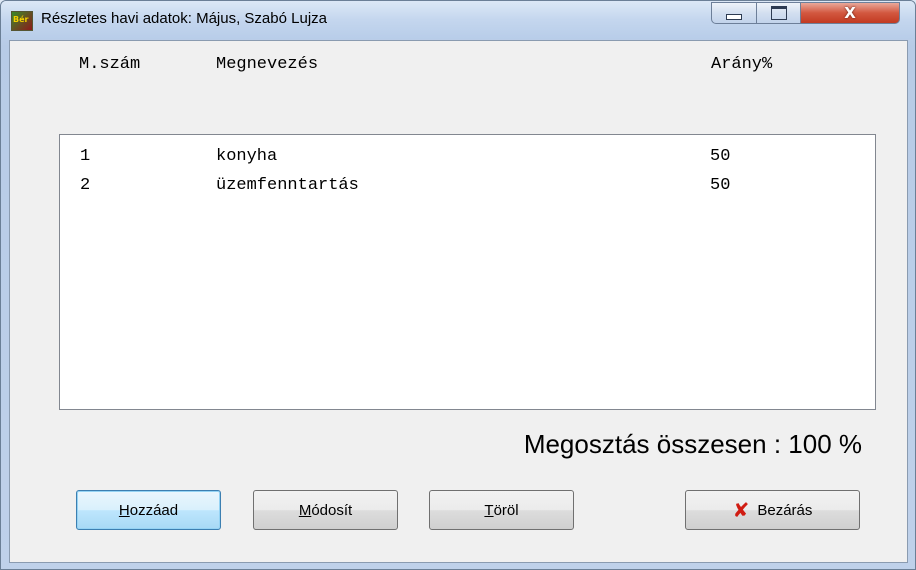 The height and width of the screenshot is (570, 916). I want to click on column-header-name: Megnevezés, so click(267, 64).